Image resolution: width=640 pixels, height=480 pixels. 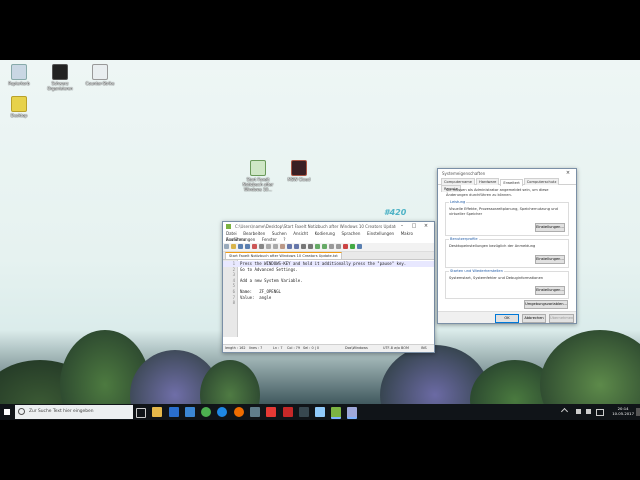 What do you see at coordinates (222, 412) in the screenshot?
I see `edge-icon` at bounding box center [222, 412].